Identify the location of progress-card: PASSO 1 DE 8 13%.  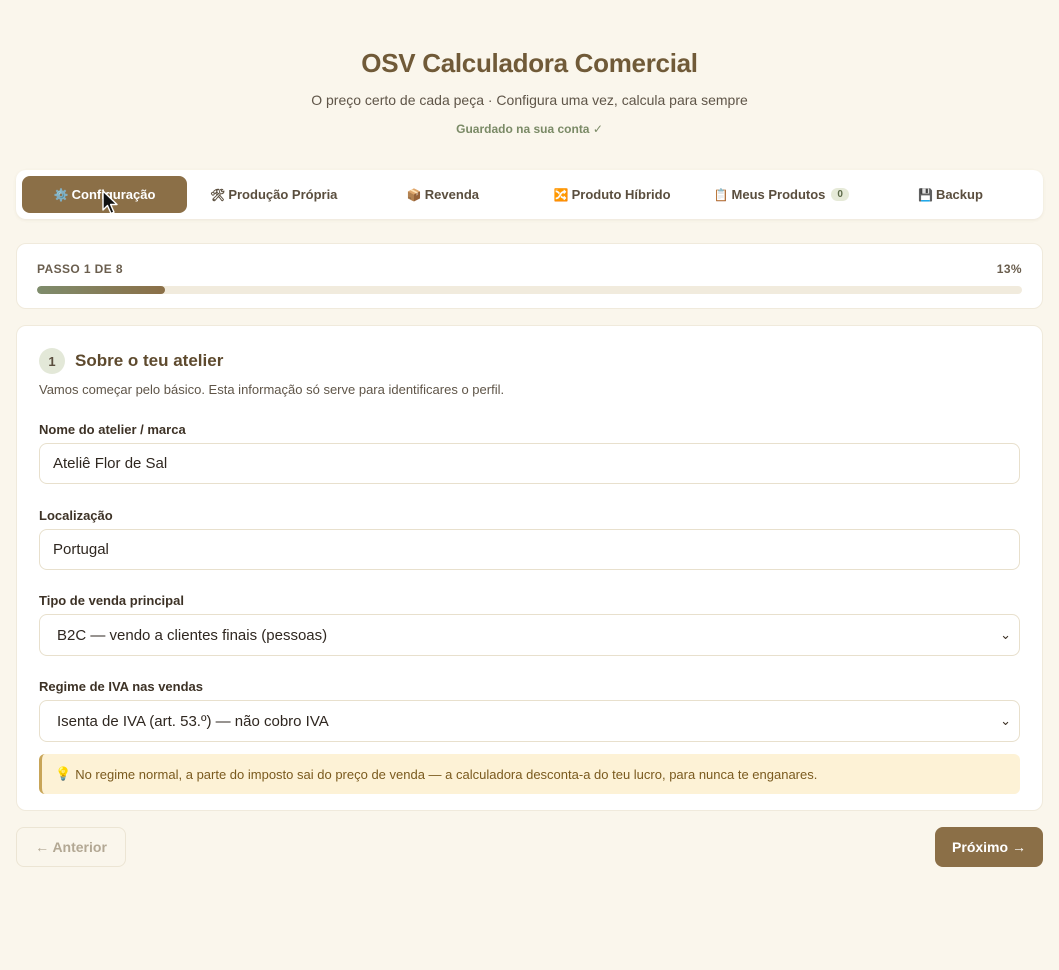
(529, 276).